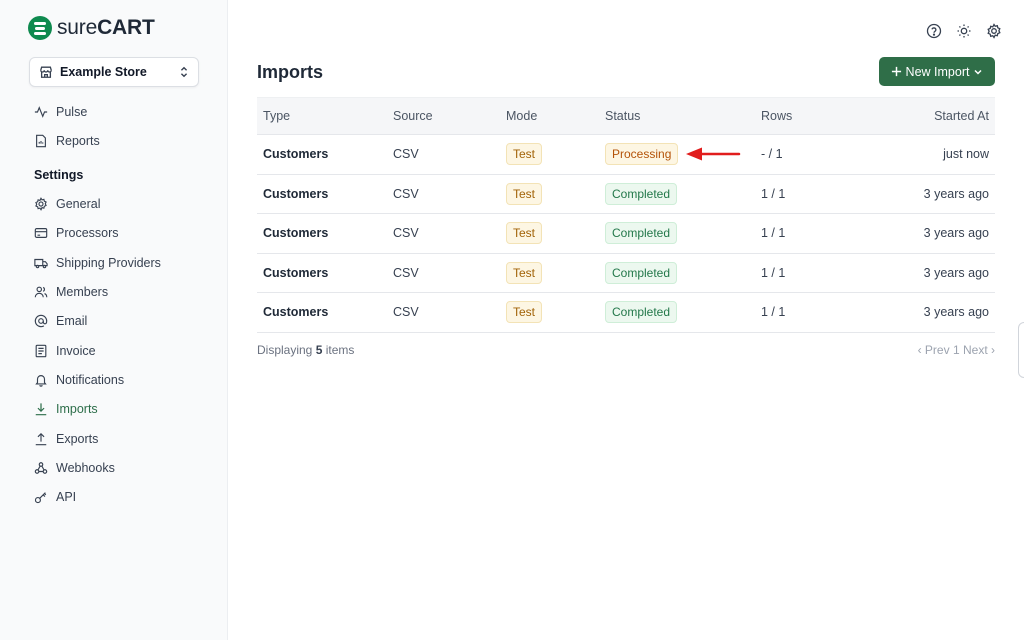  I want to click on sidebar-item-invoice: Invoice, so click(65, 351).